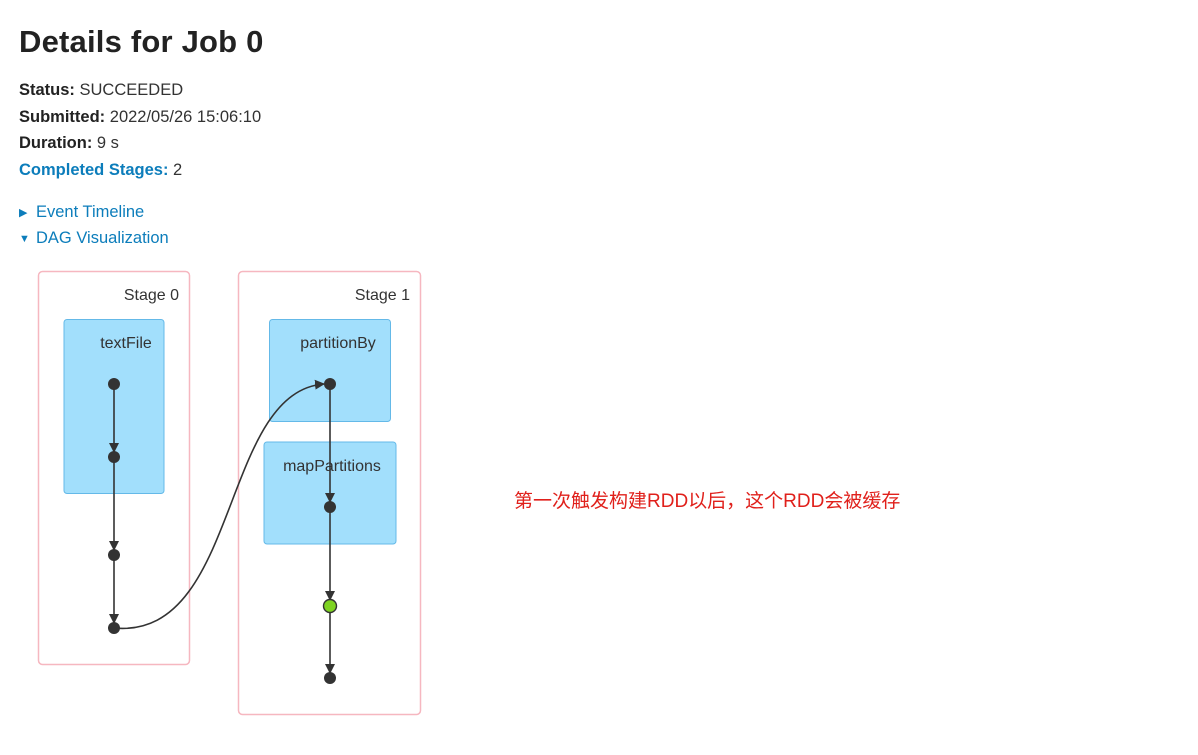 The height and width of the screenshot is (755, 1198). Describe the element at coordinates (382, 295) in the screenshot. I see `stage-1-label: Stage 1` at that location.